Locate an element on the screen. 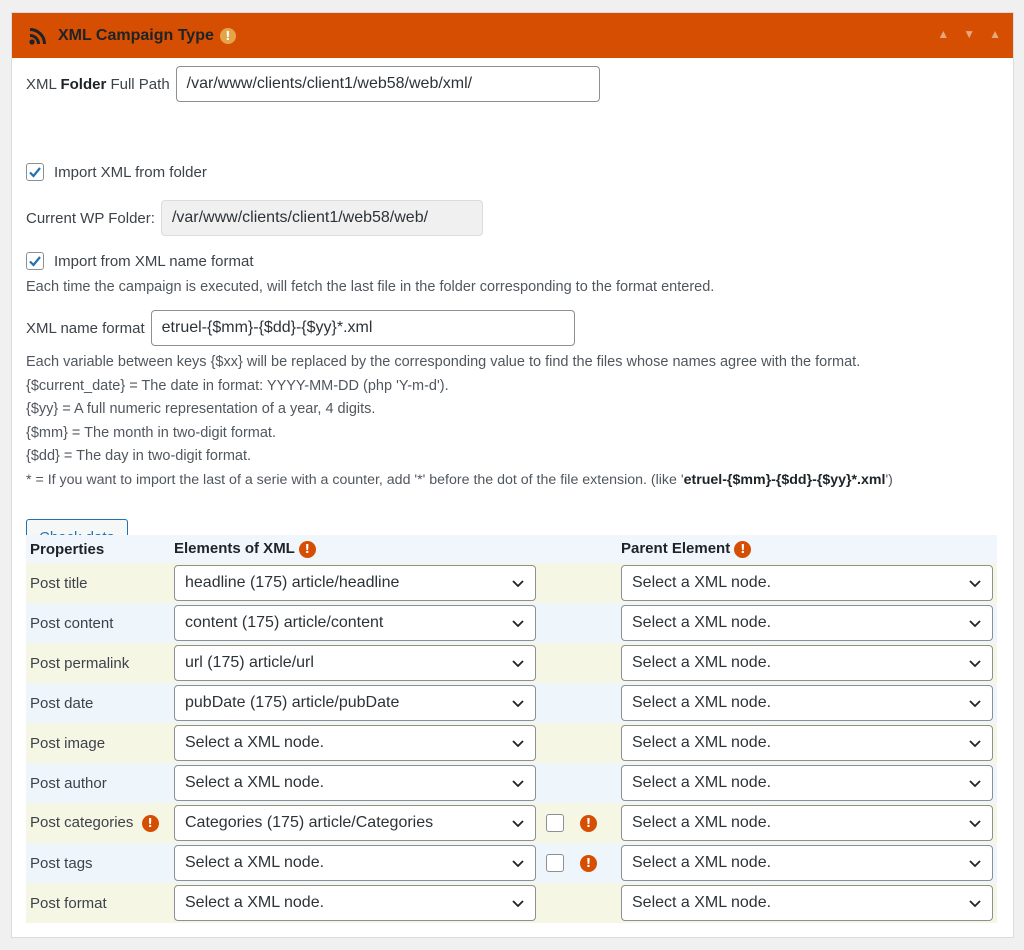  elements-header: Elements of XML ! is located at coordinates (355, 549).